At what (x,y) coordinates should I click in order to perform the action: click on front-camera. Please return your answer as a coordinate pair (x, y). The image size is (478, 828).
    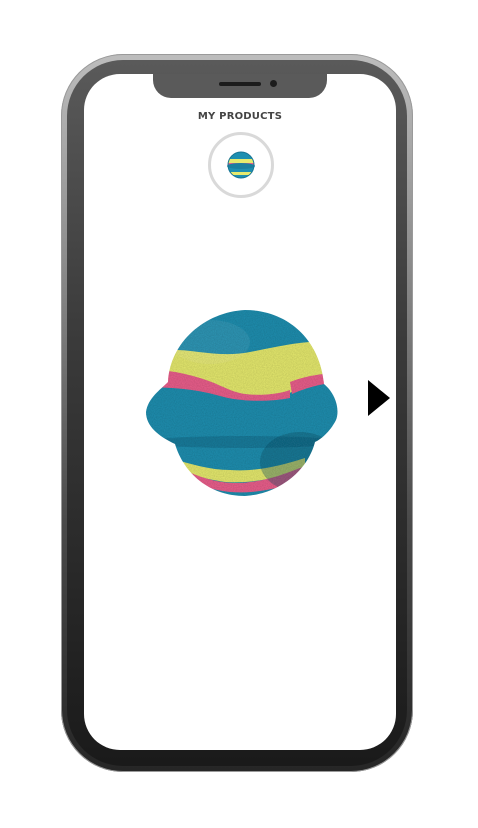
    Looking at the image, I should click on (273, 83).